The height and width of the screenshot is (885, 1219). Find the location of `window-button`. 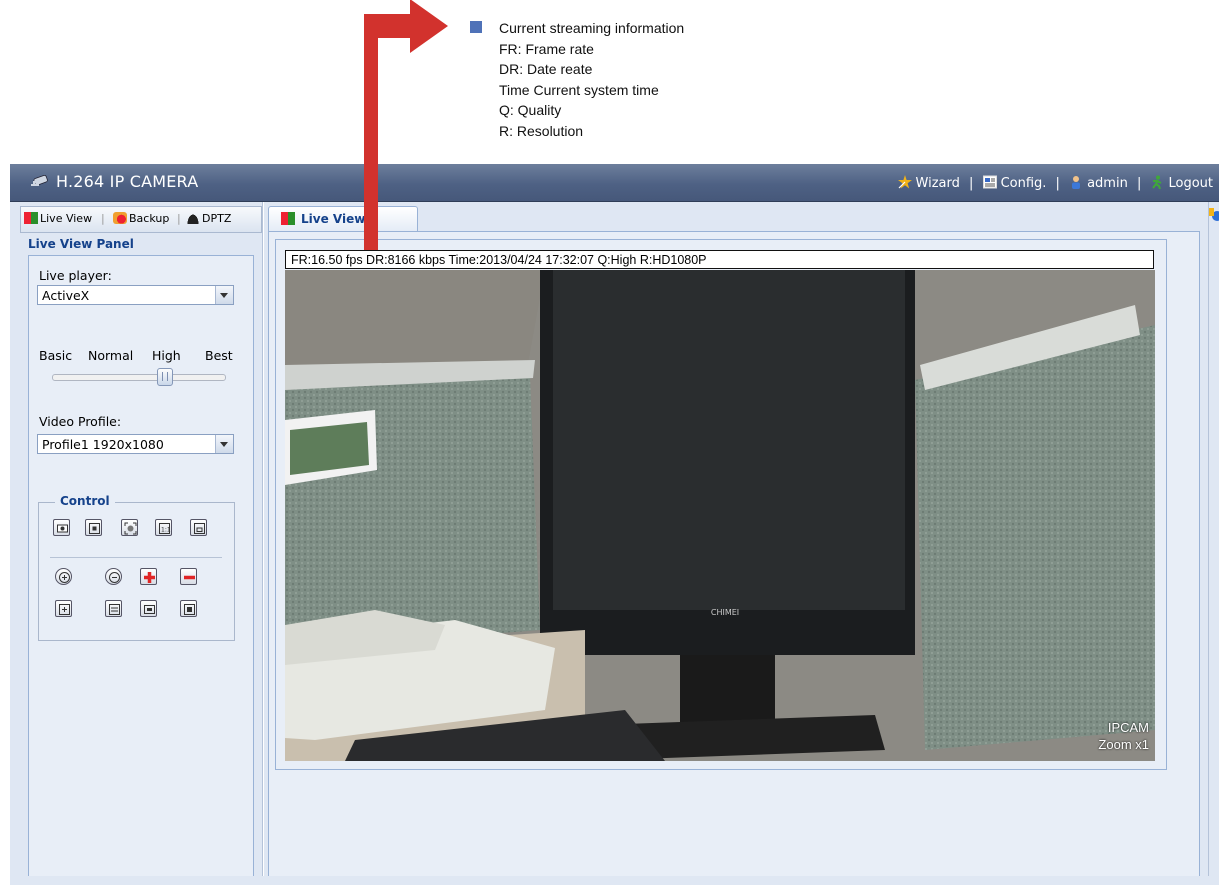

window-button is located at coordinates (198, 527).